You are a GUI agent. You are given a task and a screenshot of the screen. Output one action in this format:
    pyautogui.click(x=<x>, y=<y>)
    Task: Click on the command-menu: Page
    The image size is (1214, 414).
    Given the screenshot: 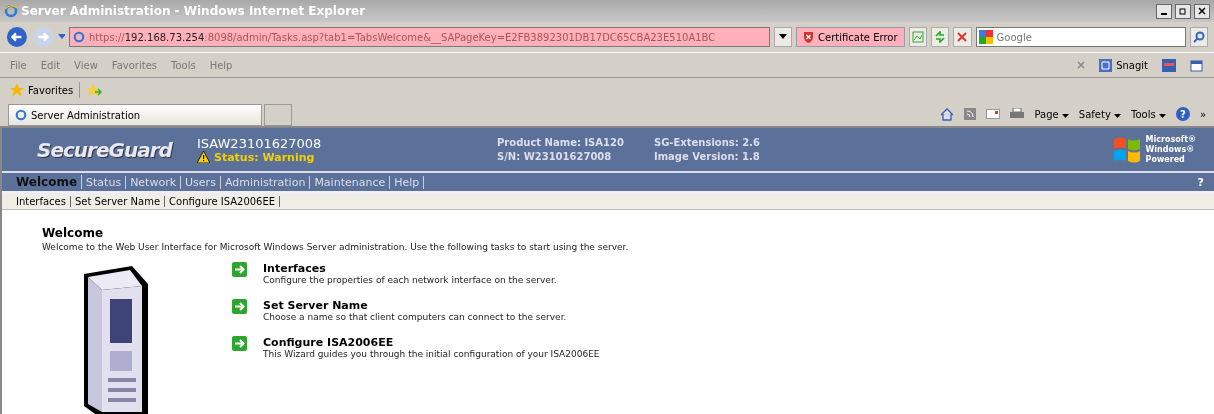 What is the action you would take?
    pyautogui.click(x=1051, y=114)
    